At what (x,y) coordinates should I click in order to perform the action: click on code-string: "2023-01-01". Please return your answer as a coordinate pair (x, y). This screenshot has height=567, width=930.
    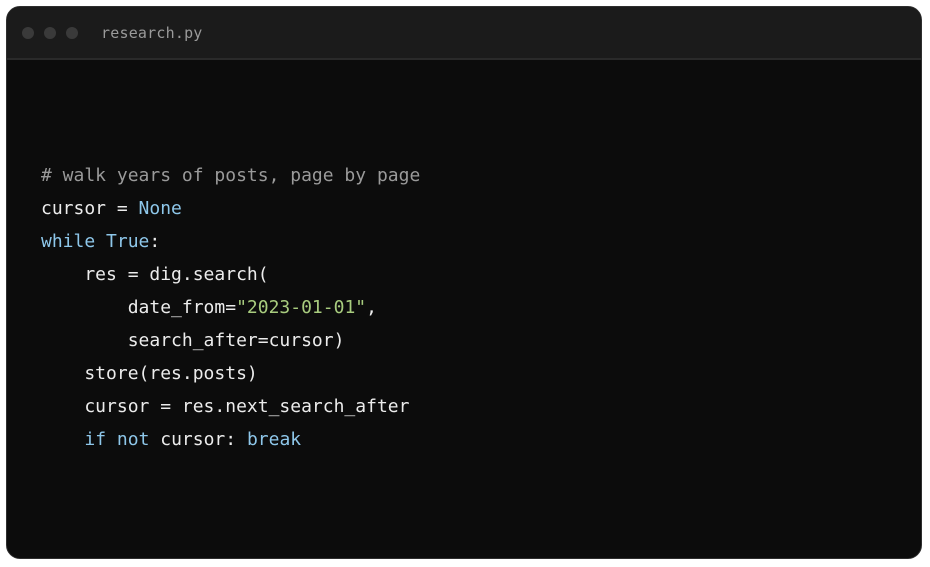
    Looking at the image, I should click on (301, 307).